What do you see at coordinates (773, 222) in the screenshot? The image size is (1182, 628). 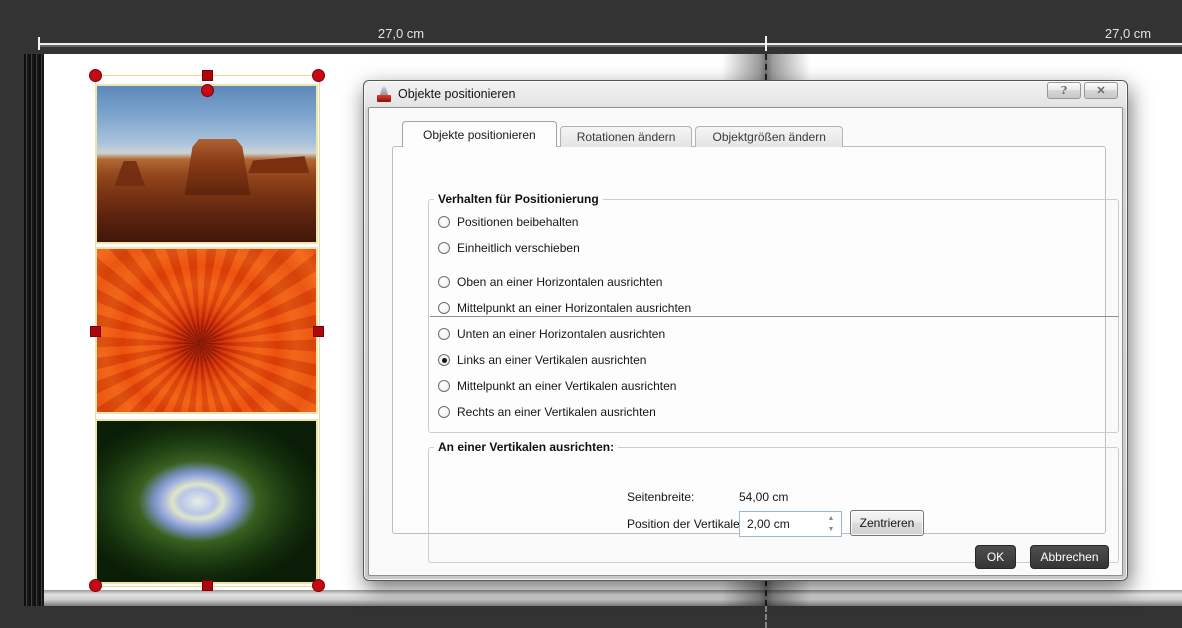 I see `radio-option: Positionen beibehalten` at bounding box center [773, 222].